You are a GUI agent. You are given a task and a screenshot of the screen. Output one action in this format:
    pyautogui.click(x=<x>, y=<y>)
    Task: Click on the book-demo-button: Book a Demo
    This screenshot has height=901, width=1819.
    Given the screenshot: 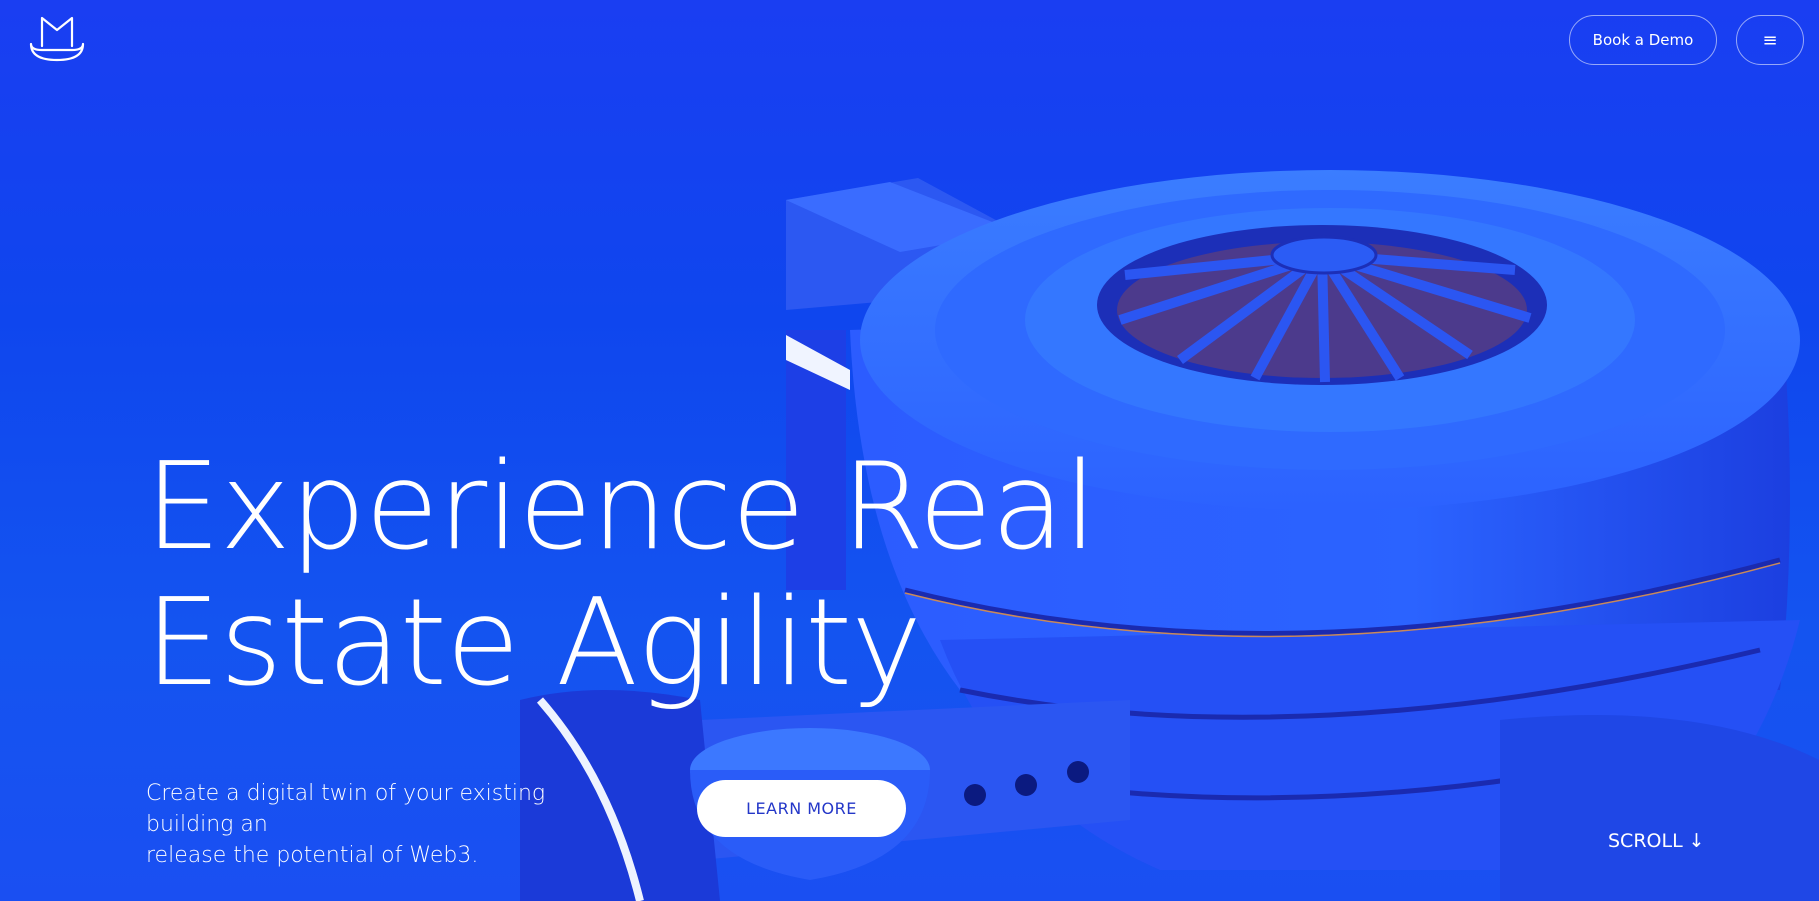 What is the action you would take?
    pyautogui.click(x=1643, y=40)
    